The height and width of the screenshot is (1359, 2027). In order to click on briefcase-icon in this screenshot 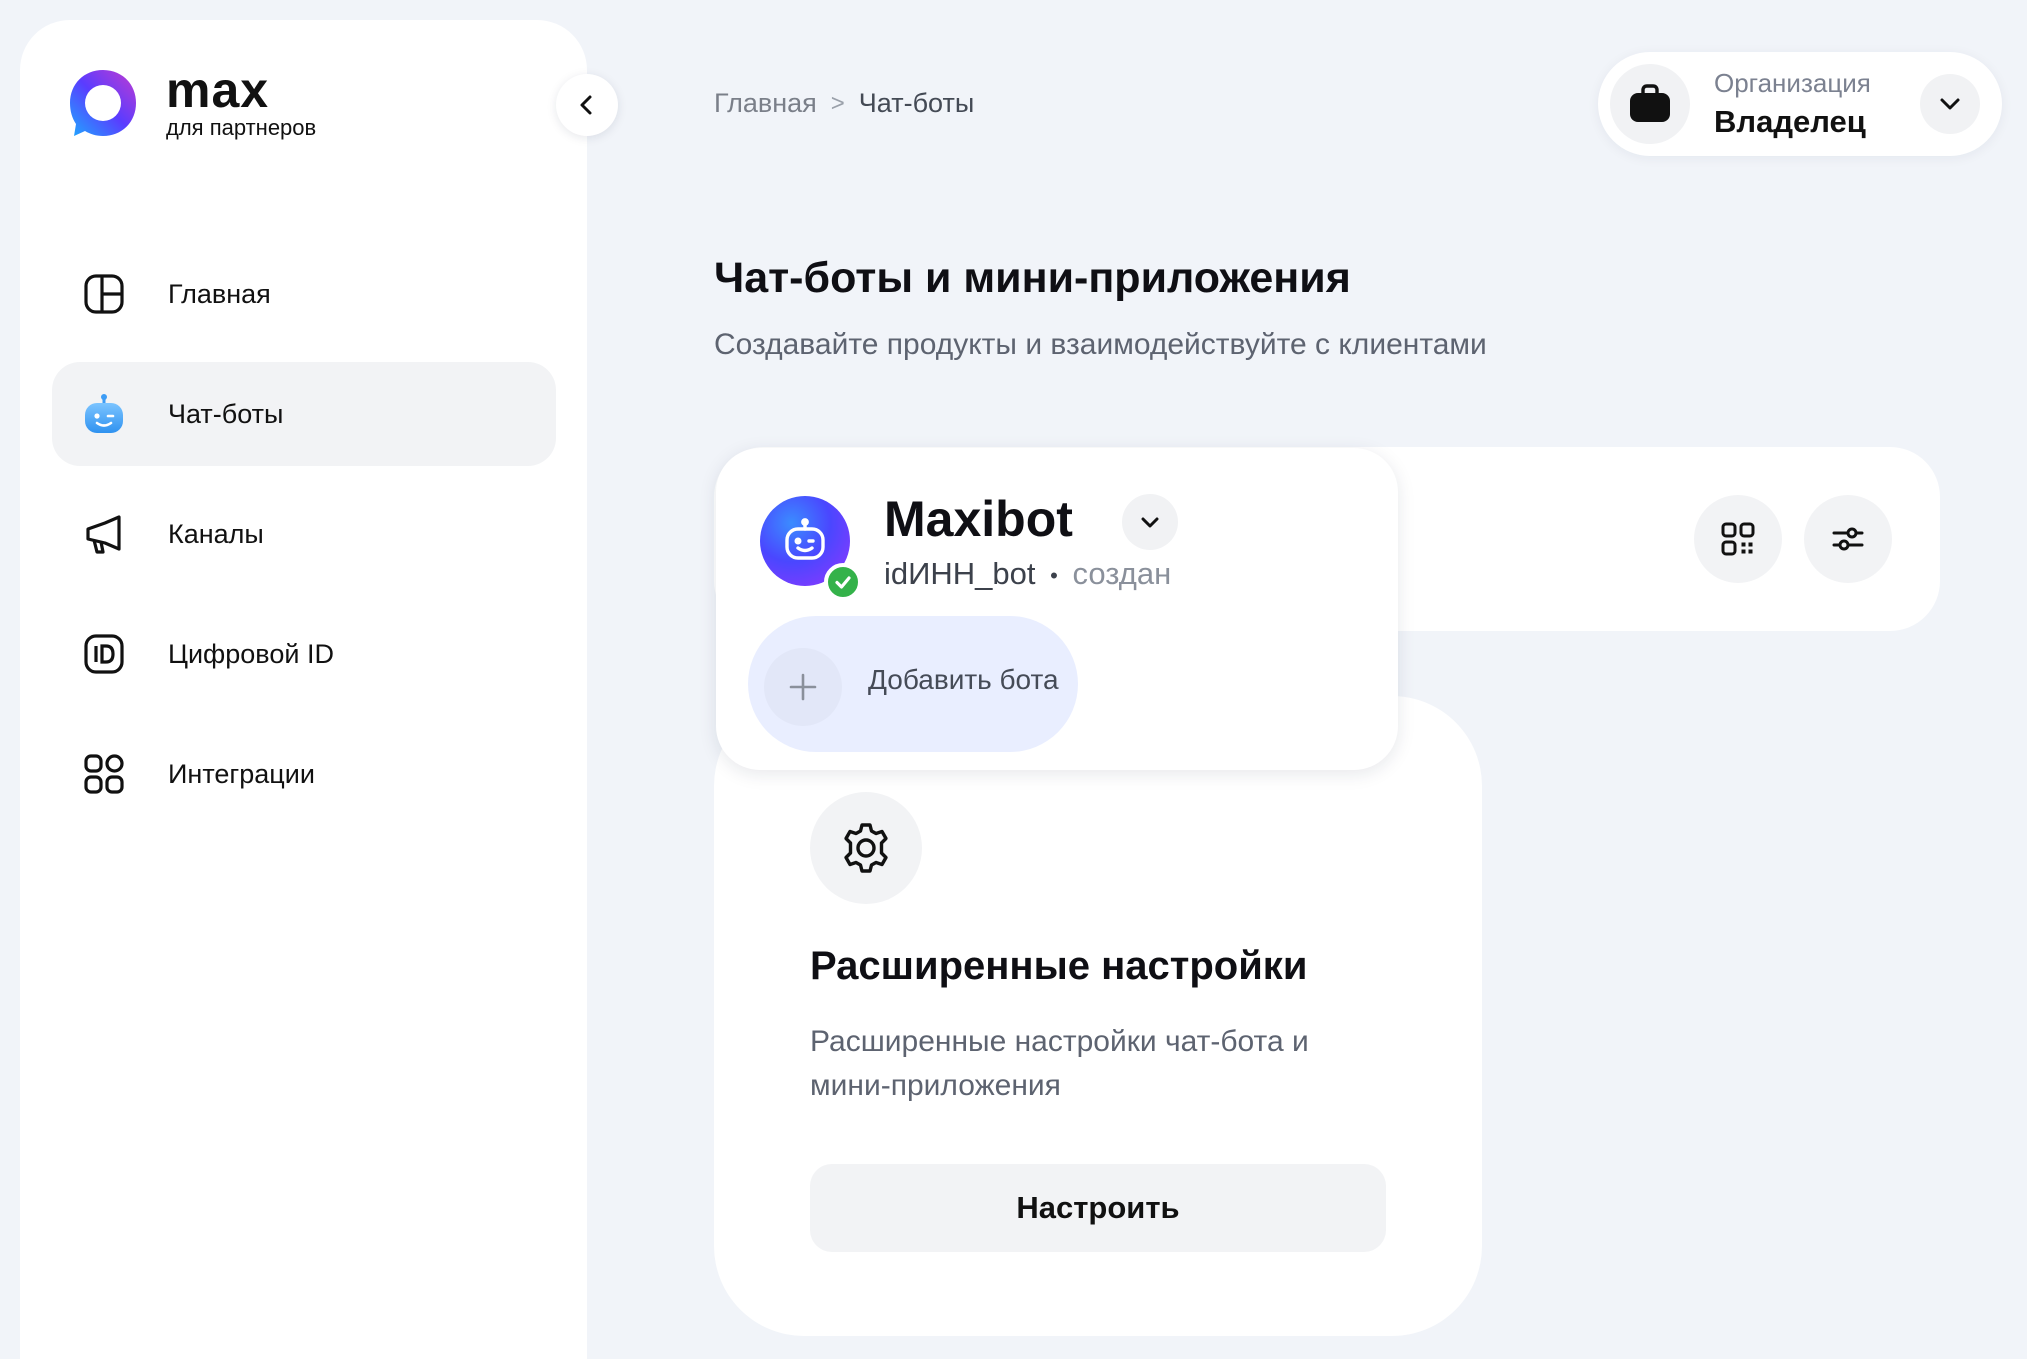, I will do `click(1650, 104)`.